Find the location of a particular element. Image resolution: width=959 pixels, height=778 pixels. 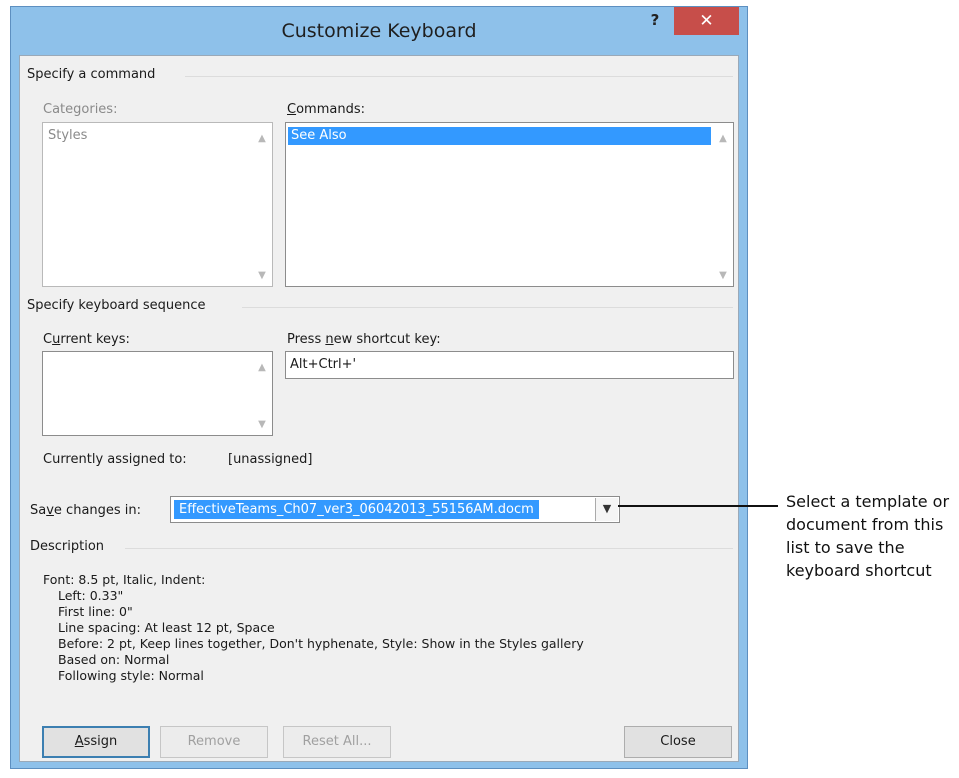

description-line: Line spacing: At least 12 pt, Space is located at coordinates (166, 627).